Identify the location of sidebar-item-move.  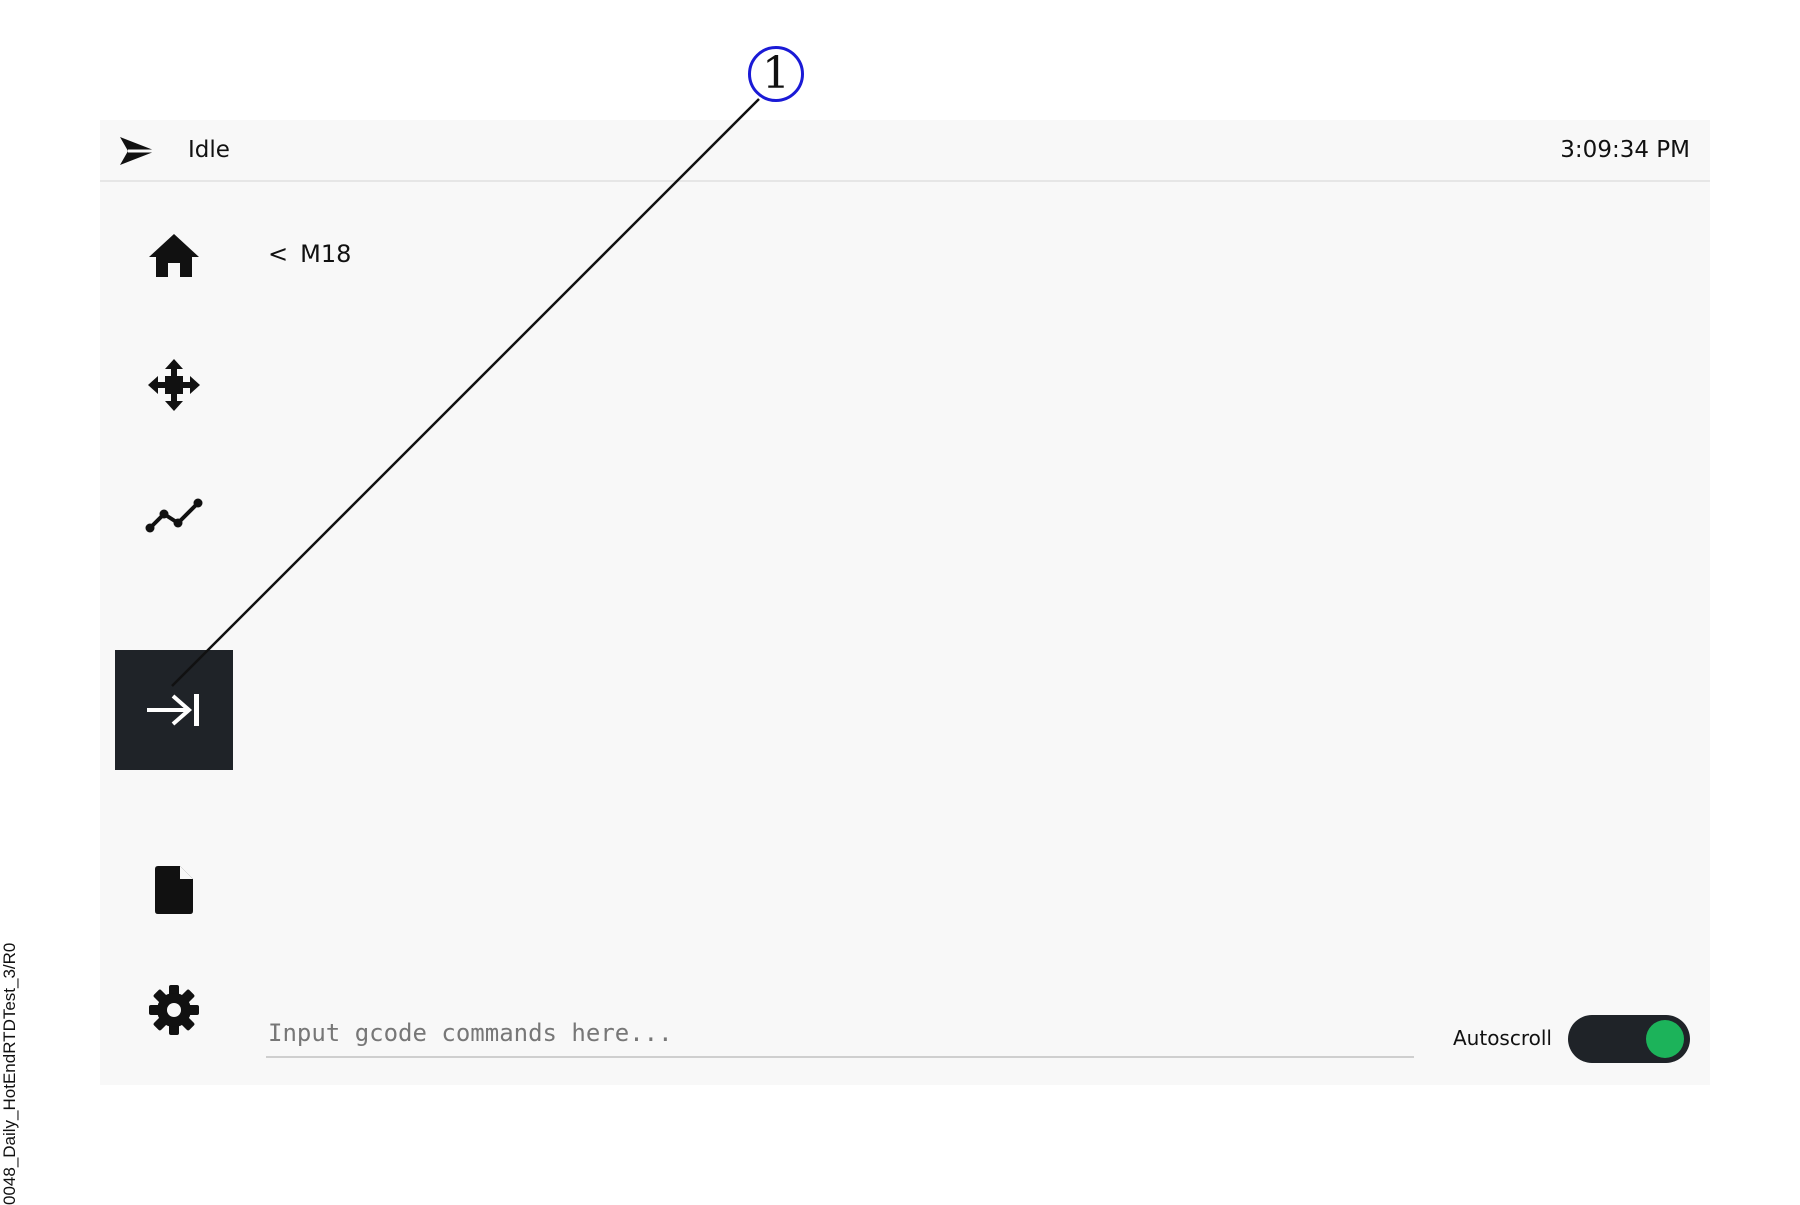
(174, 385).